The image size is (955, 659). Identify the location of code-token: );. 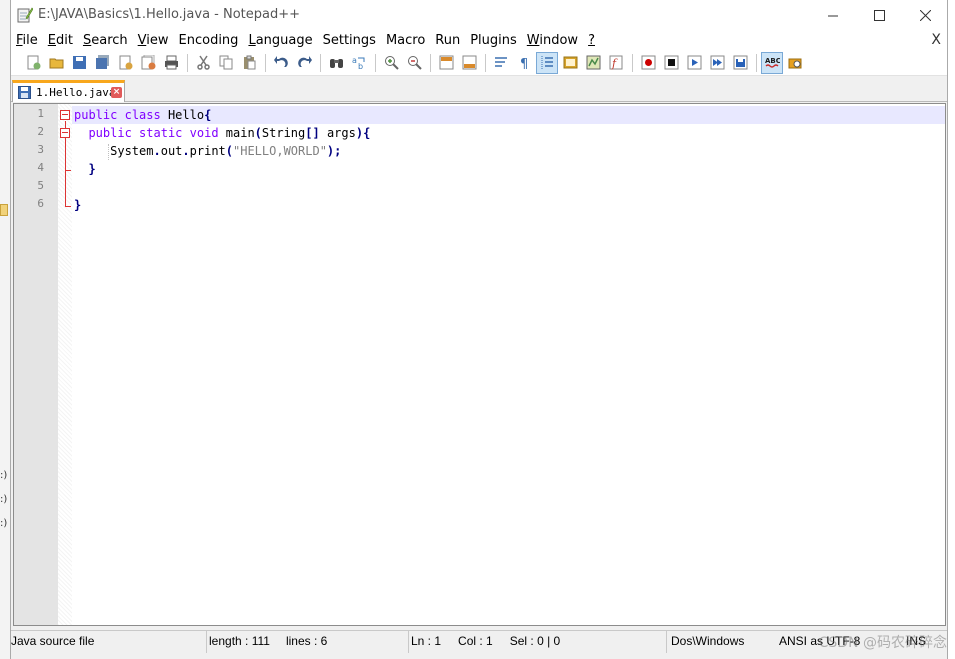
(334, 151).